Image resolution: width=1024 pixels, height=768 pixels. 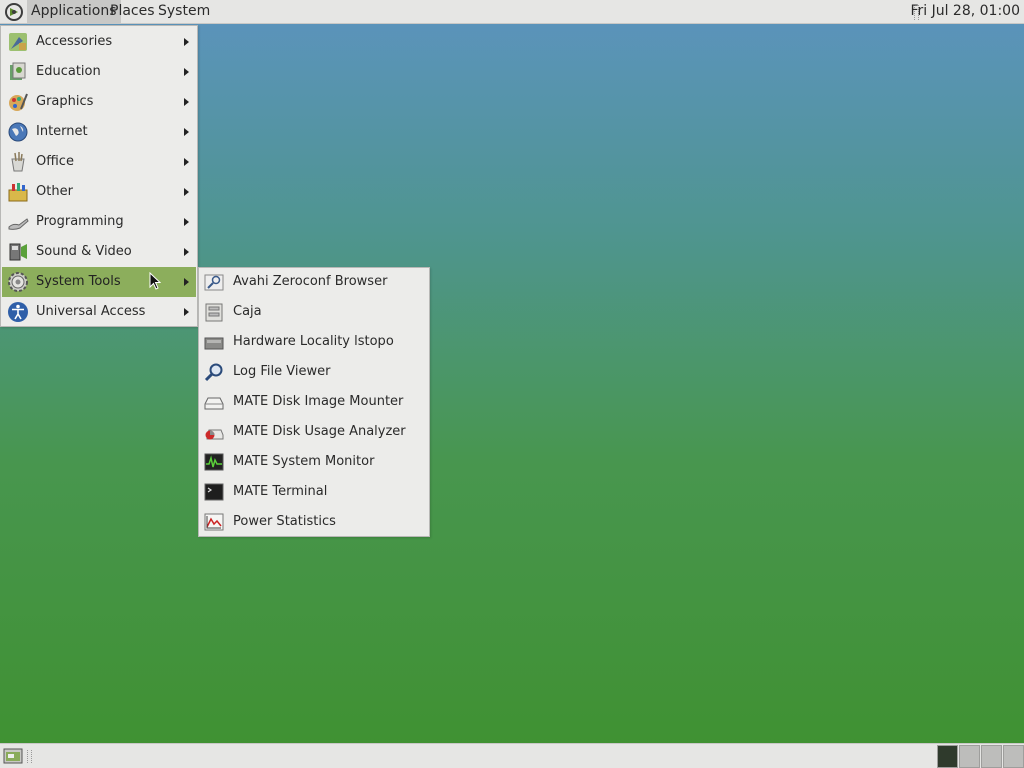 What do you see at coordinates (280, 491) in the screenshot?
I see `submenu-item-label: MATE Terminal` at bounding box center [280, 491].